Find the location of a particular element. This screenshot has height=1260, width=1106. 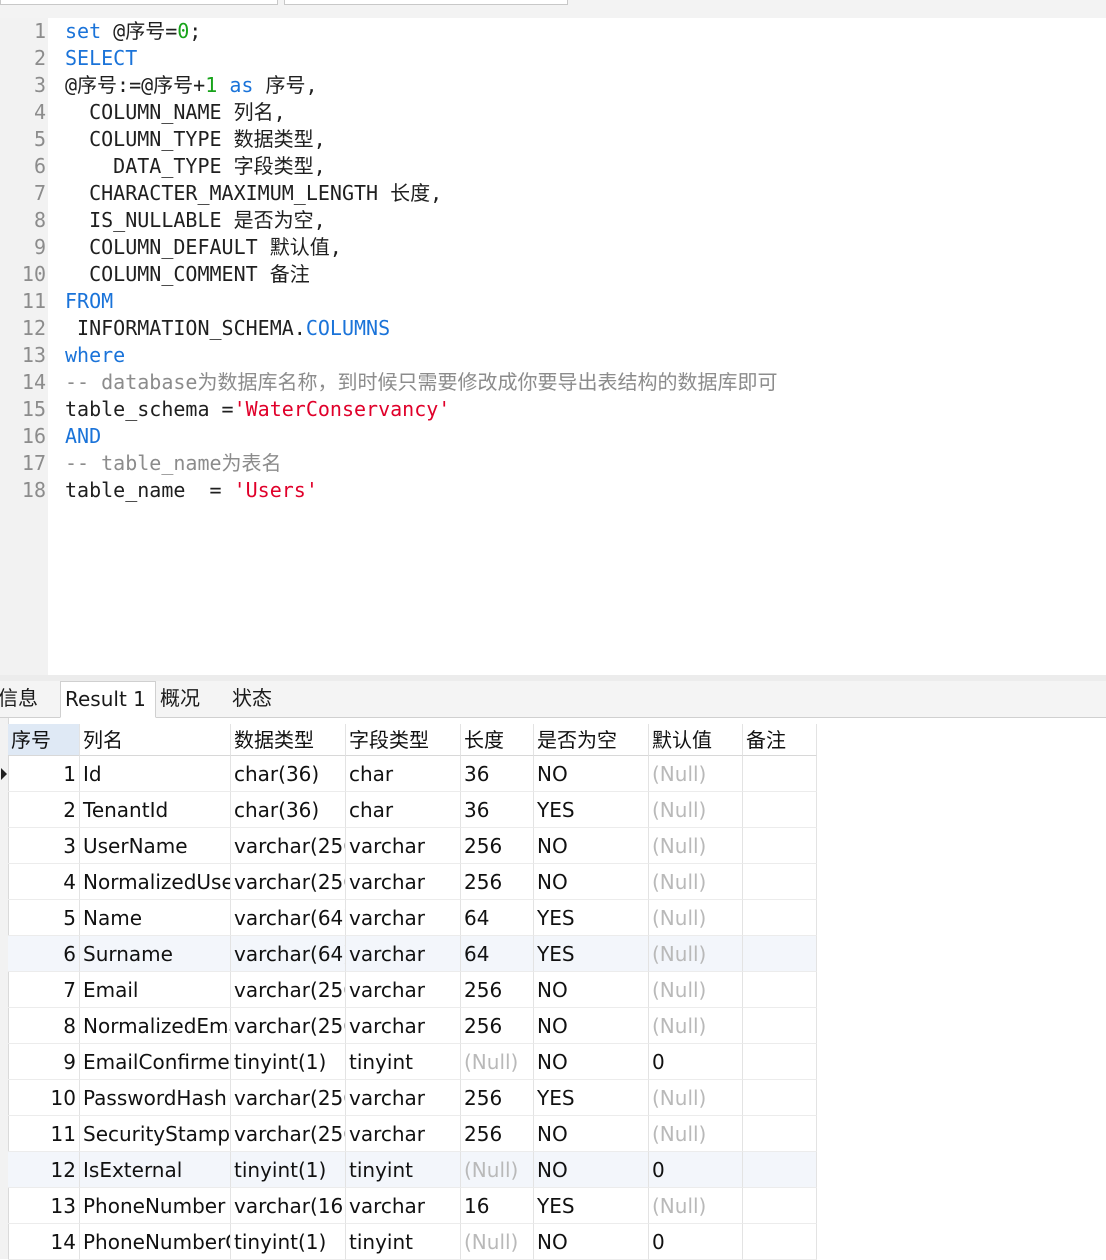

header-col-data-type: 数据类型 is located at coordinates (288, 740).